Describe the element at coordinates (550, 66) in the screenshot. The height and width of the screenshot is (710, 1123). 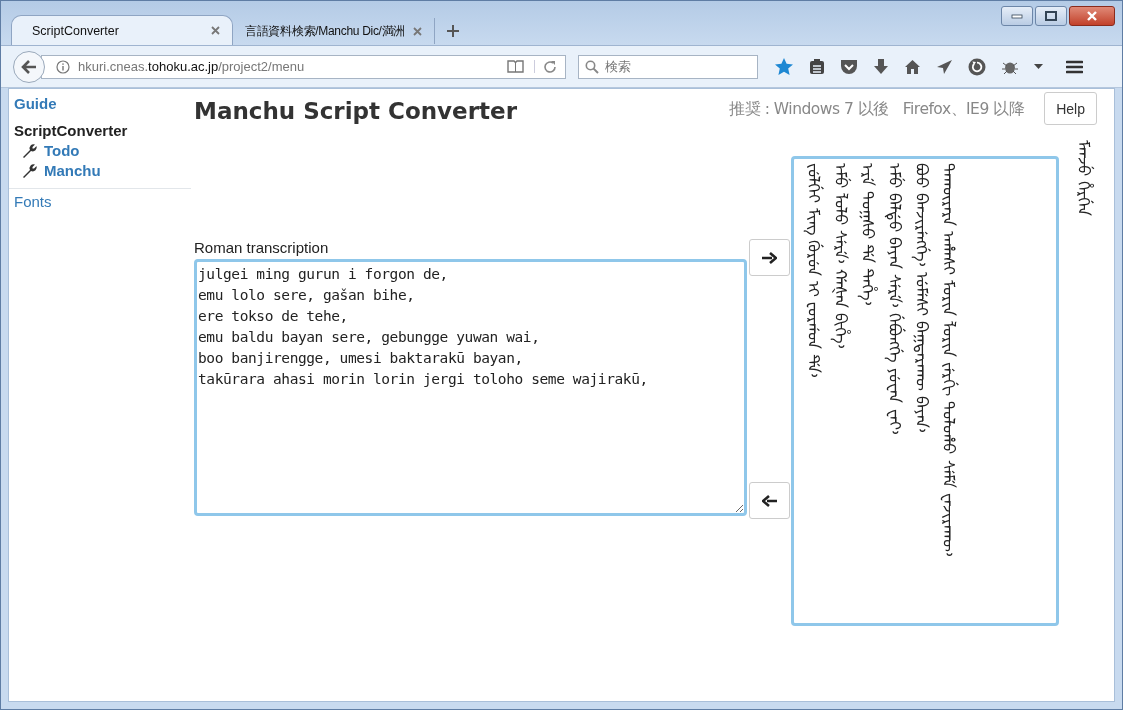
I see `reload-icon` at that location.